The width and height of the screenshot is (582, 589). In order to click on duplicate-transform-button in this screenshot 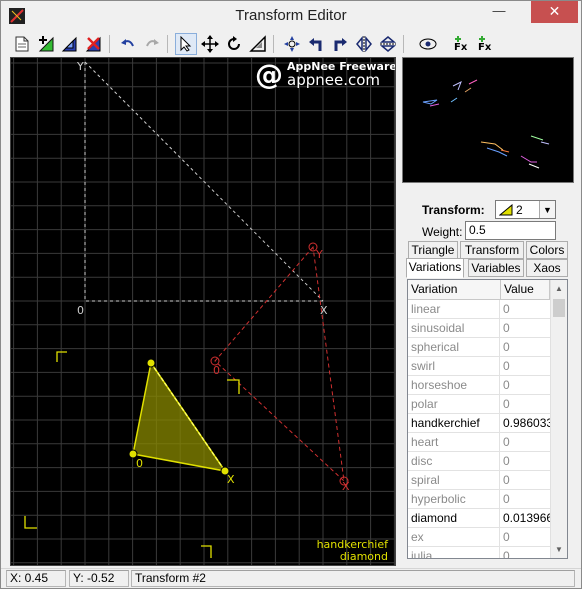, I will do `click(70, 44)`.